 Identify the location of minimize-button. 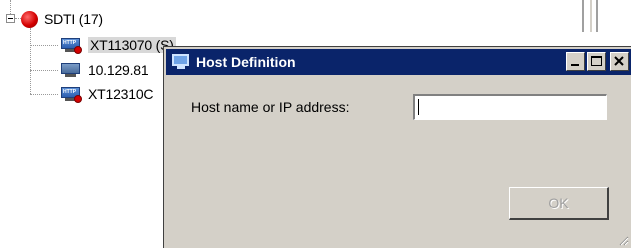
(575, 61).